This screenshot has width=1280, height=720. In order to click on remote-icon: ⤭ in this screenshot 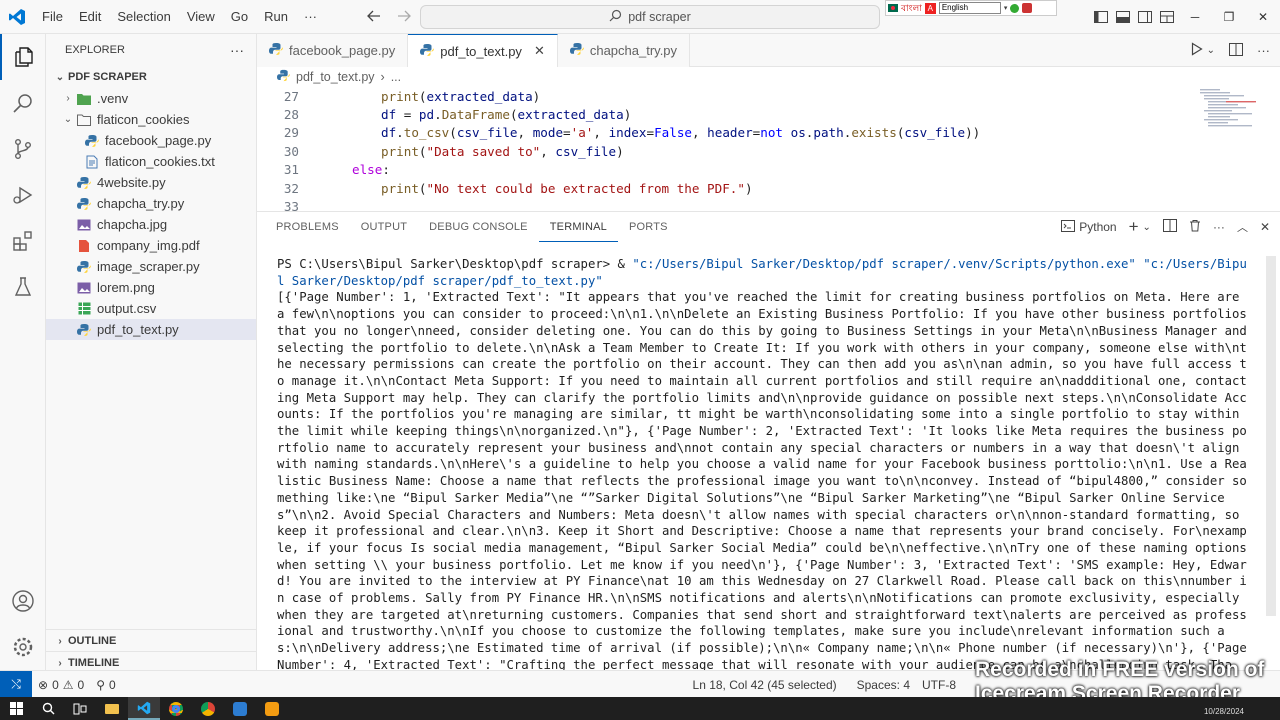, I will do `click(16, 684)`.